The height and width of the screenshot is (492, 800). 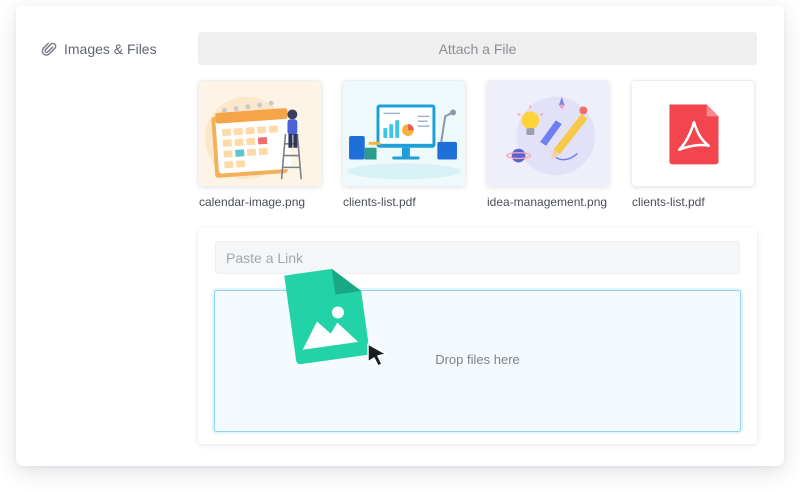 What do you see at coordinates (477, 257) in the screenshot?
I see `paste-link-input` at bounding box center [477, 257].